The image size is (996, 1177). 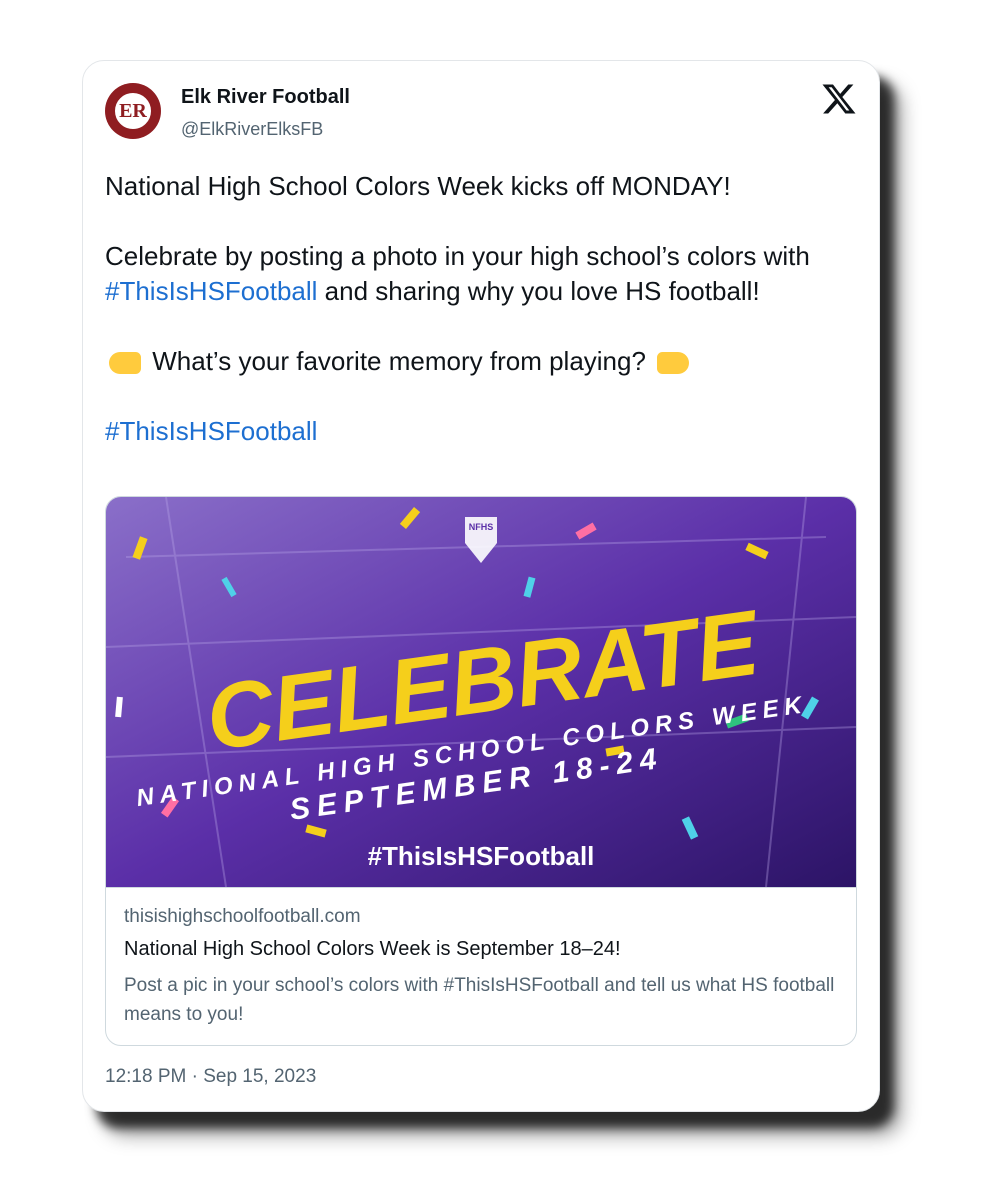 I want to click on x-logo-icon, so click(x=839, y=99).